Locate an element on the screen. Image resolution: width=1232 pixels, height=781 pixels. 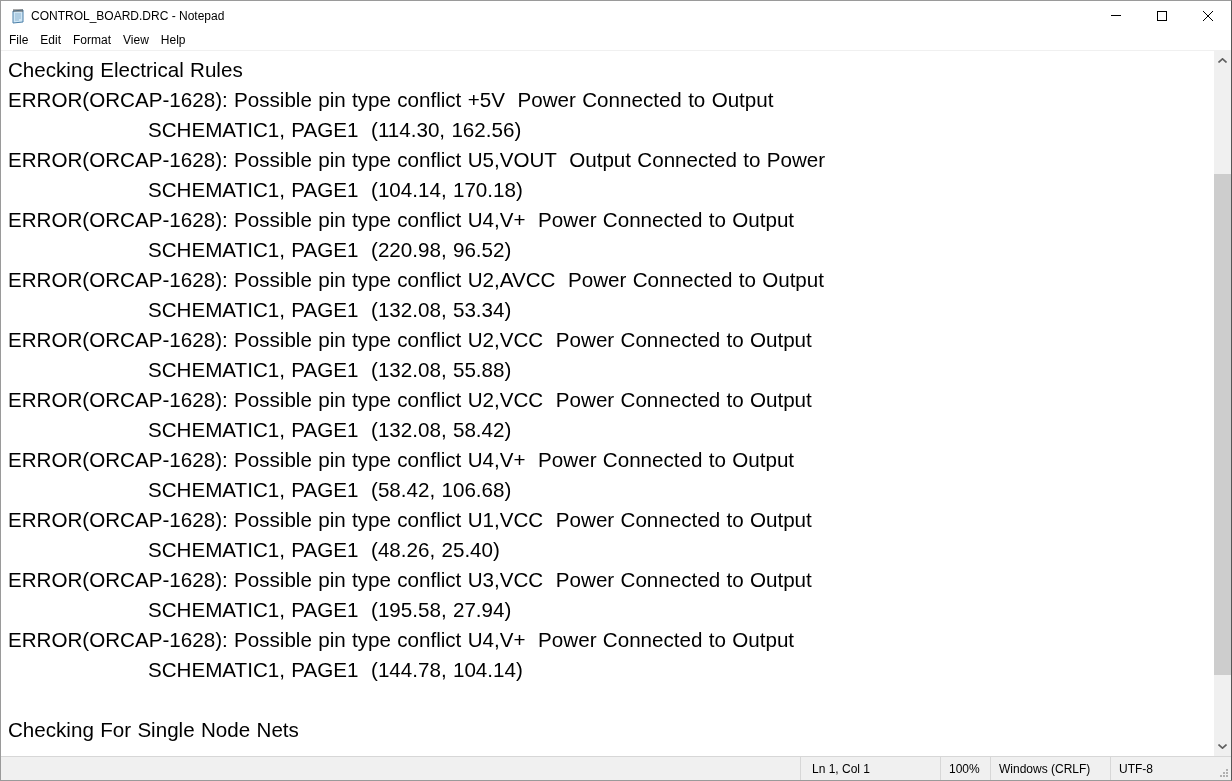
error-message: ERROR(ORCAP-1628): Possible pin type conflict U5,VOUT Output Connected to Power is located at coordinates (417, 160).